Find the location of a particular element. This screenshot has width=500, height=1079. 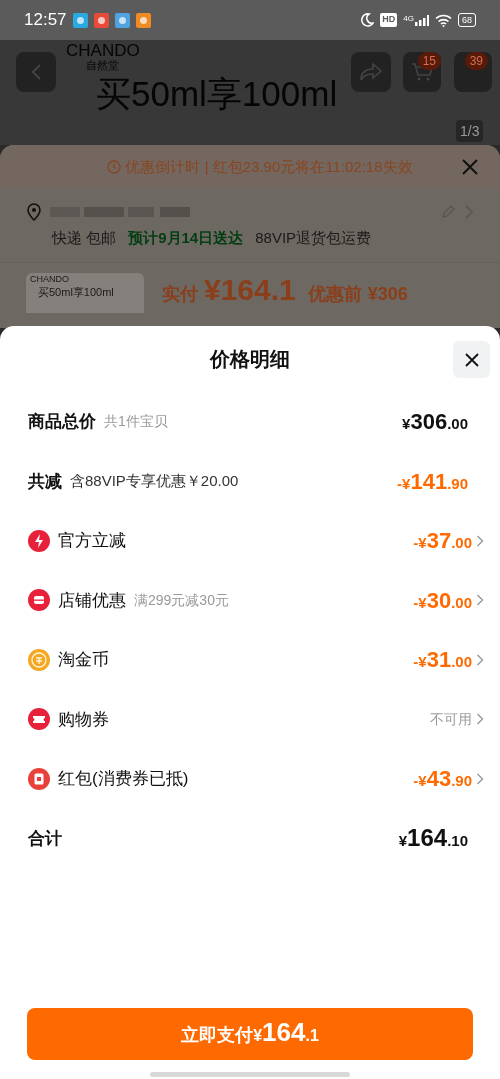

cart-button: 15 is located at coordinates (422, 72).